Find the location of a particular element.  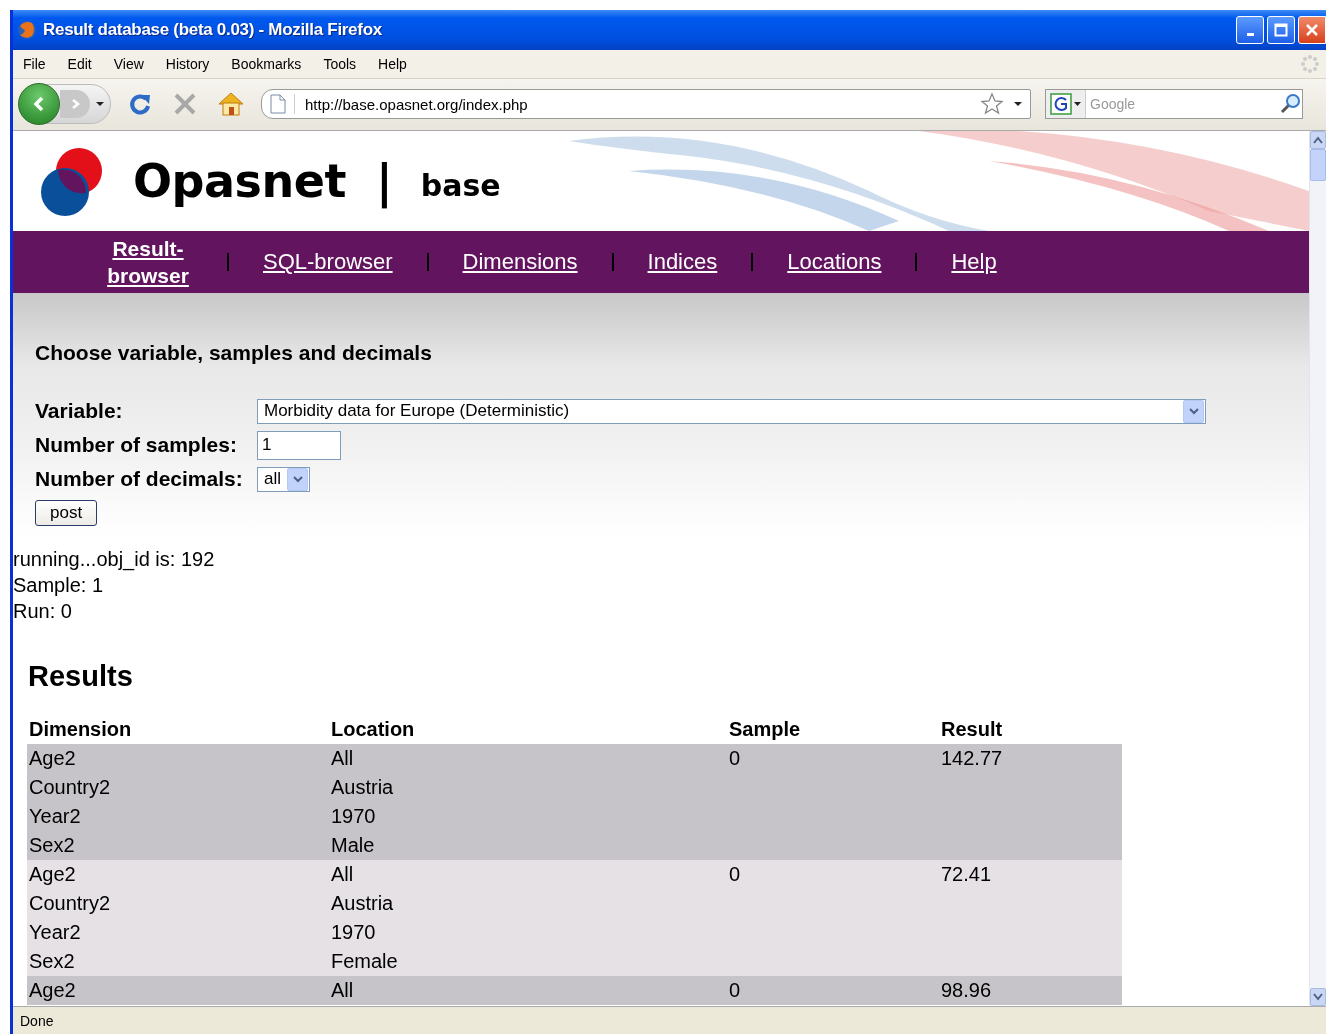

page-icon is located at coordinates (282, 104).